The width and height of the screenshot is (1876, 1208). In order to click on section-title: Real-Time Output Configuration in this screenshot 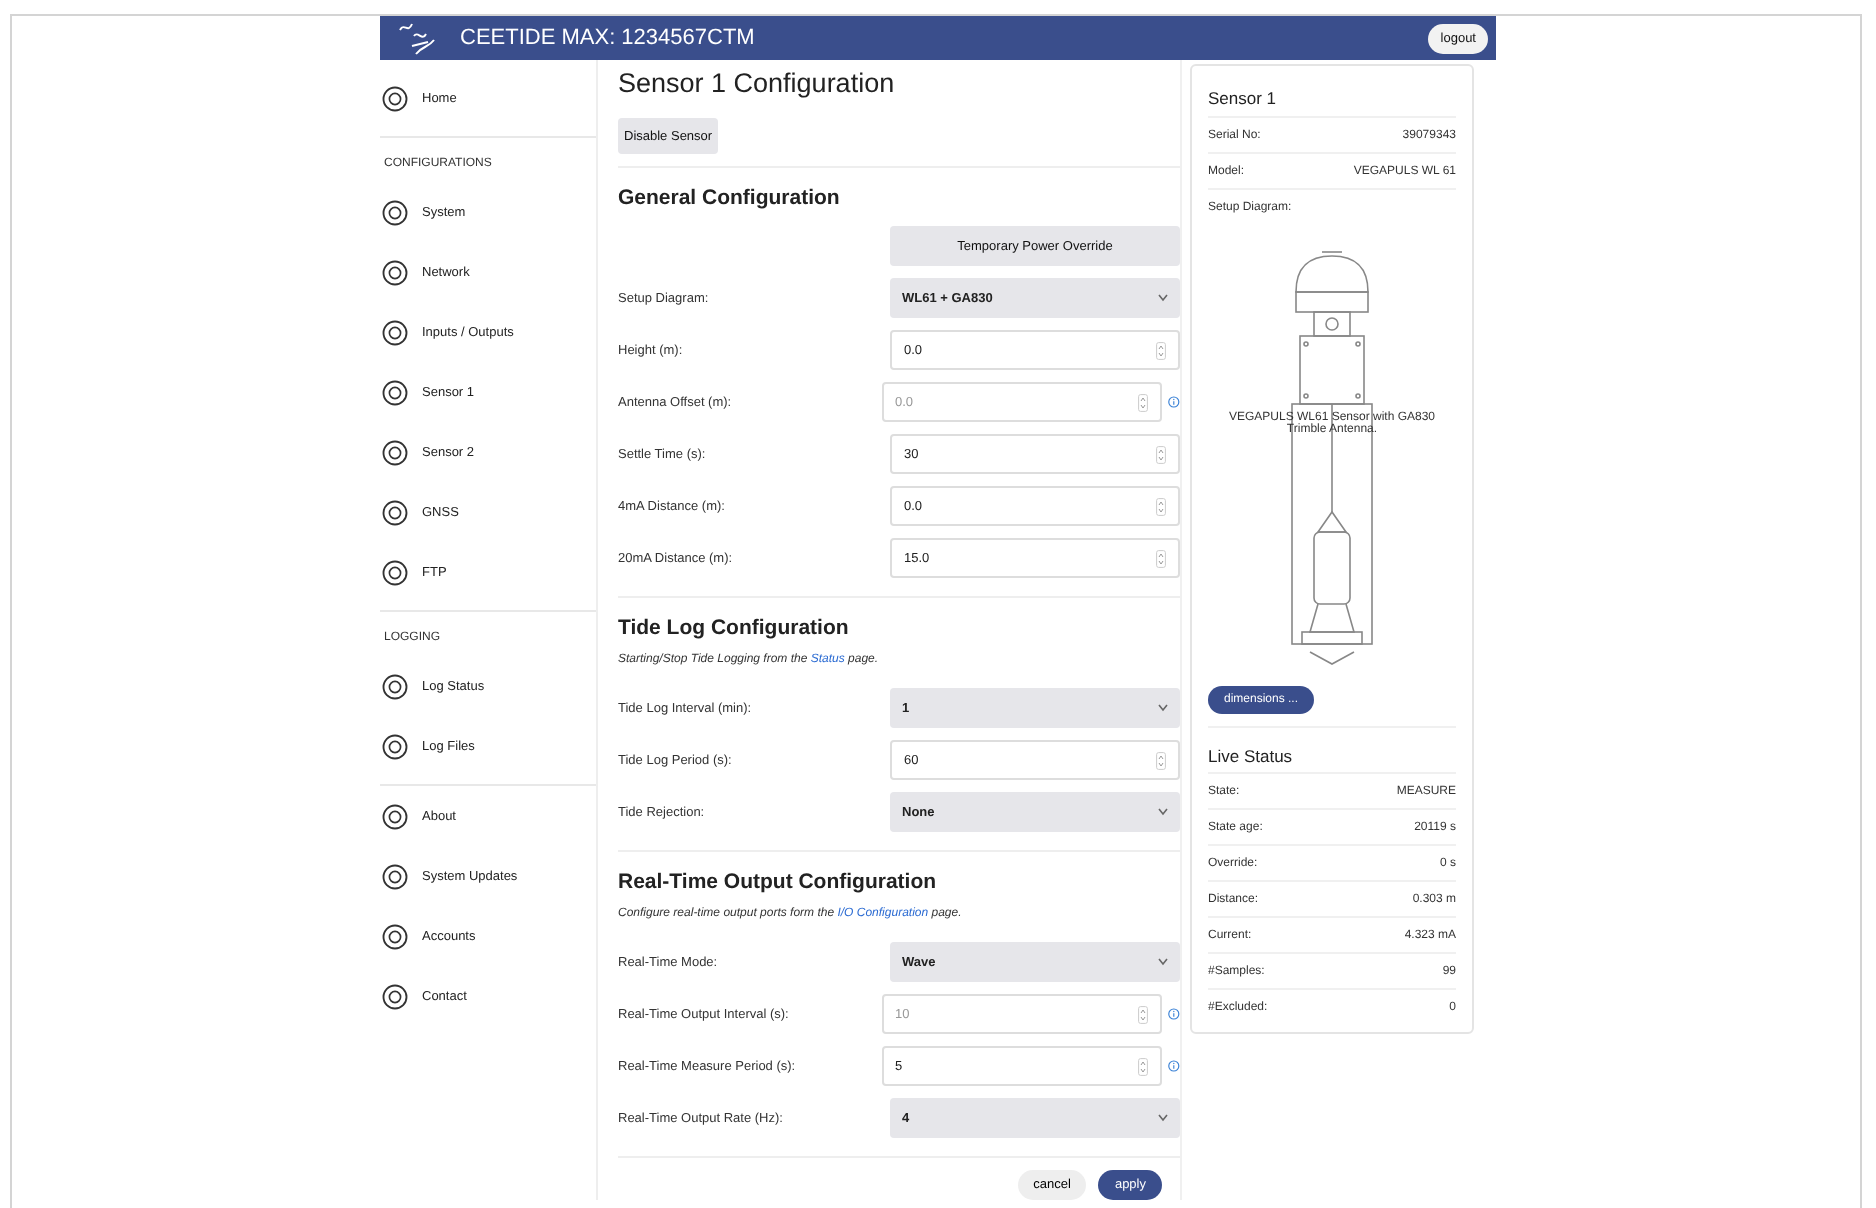, I will do `click(777, 882)`.